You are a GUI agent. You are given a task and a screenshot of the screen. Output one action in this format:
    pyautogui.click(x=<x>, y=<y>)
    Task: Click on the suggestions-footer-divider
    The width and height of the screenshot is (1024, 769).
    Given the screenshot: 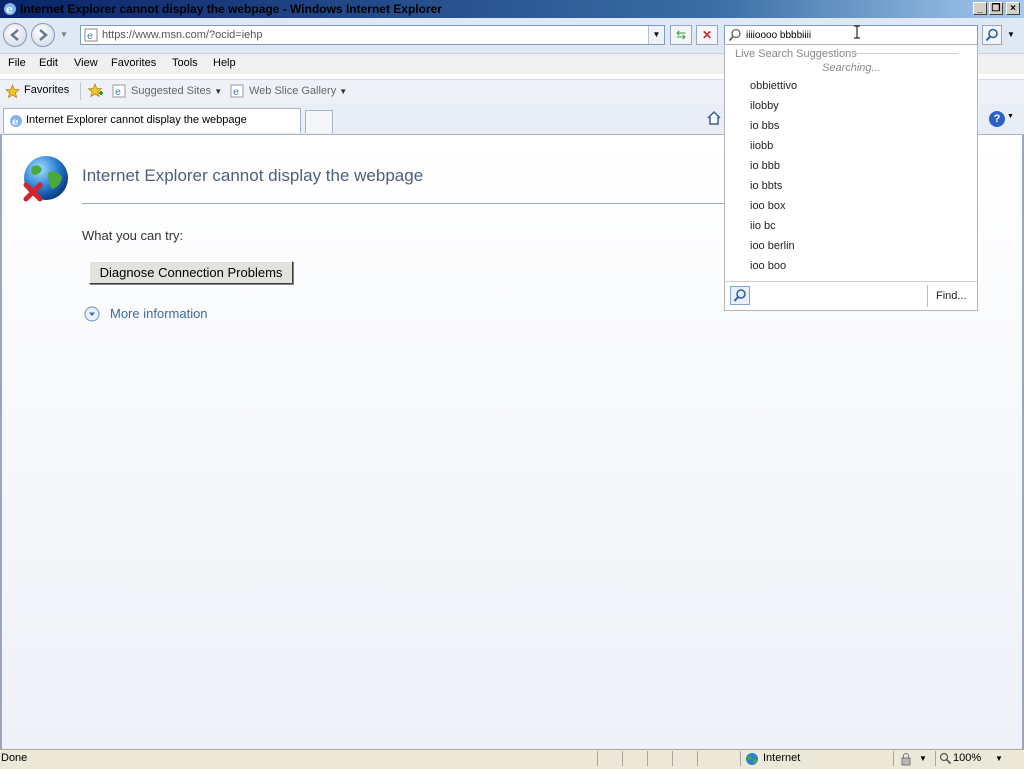 What is the action you would take?
    pyautogui.click(x=851, y=281)
    